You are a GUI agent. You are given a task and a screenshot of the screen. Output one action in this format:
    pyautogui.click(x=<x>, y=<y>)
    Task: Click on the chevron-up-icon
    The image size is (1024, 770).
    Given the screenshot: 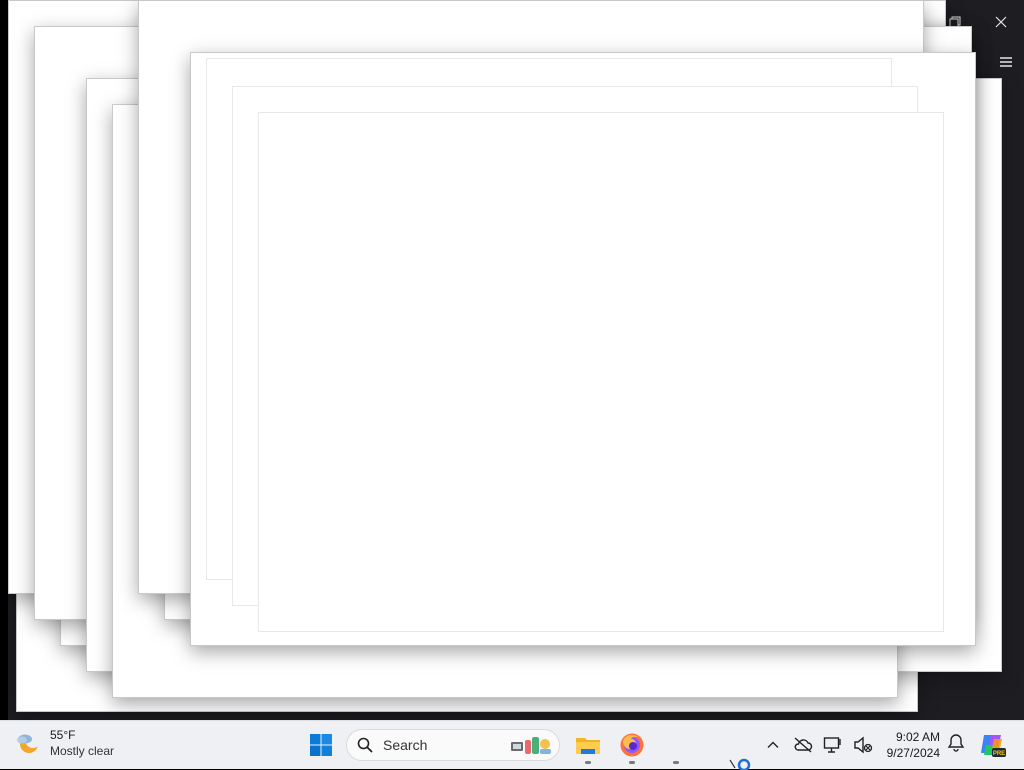 What is the action you would take?
    pyautogui.click(x=773, y=744)
    